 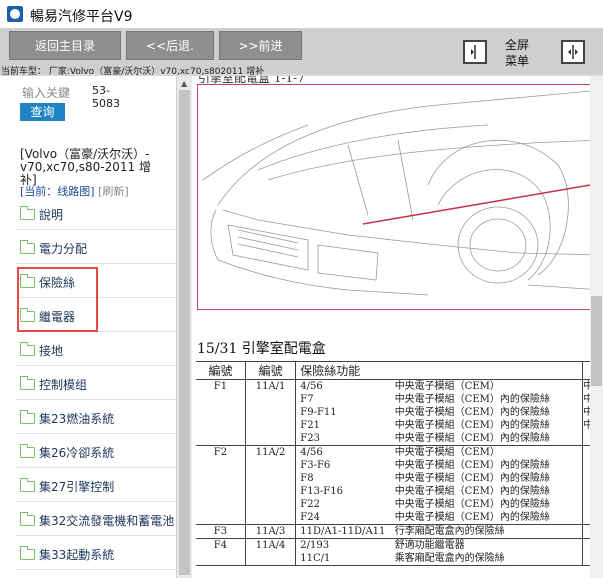 I want to click on table-row: F4 11A/4 2/193 11C/1 舒適功能繼電器 乘客廂配電盒內的保險絲, so click(x=399, y=552).